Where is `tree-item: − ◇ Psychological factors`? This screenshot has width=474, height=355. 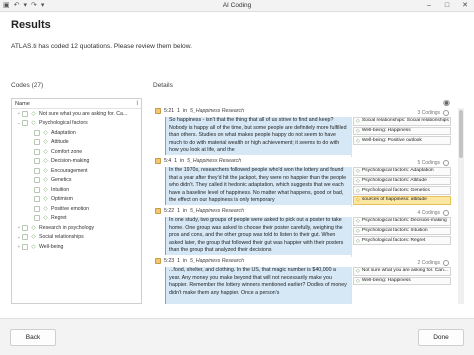
tree-item: − ◇ Psychological factors is located at coordinates (76, 124).